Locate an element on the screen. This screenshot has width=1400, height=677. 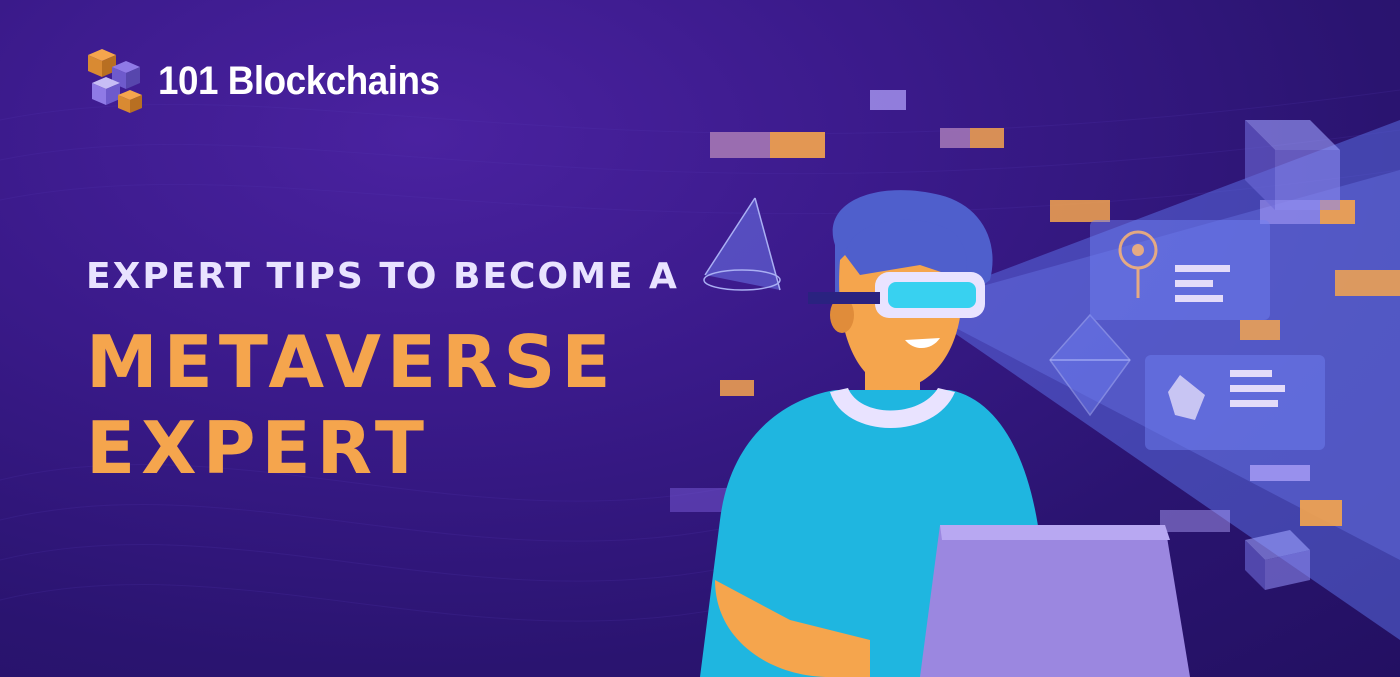
logo-cubes-icon is located at coordinates (115, 81).